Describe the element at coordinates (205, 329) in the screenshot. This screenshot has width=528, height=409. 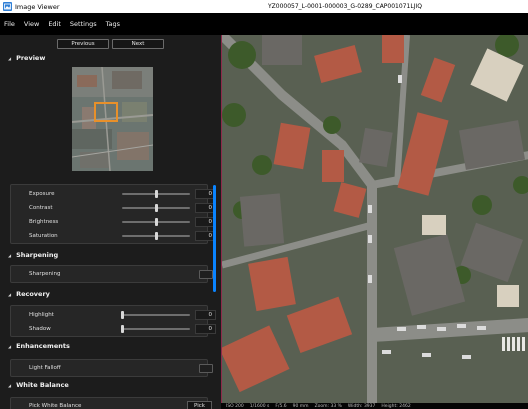
I see `shadow-value: 0` at that location.